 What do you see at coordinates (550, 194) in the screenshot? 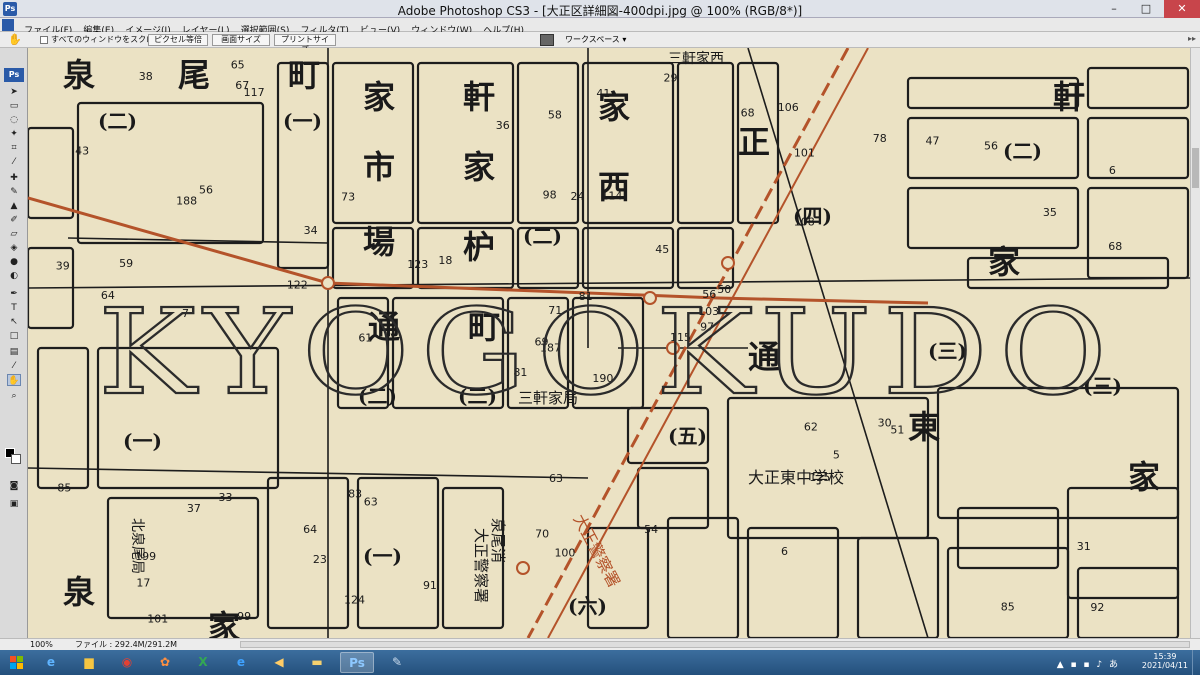
I see `map-lot-number: 98` at bounding box center [550, 194].